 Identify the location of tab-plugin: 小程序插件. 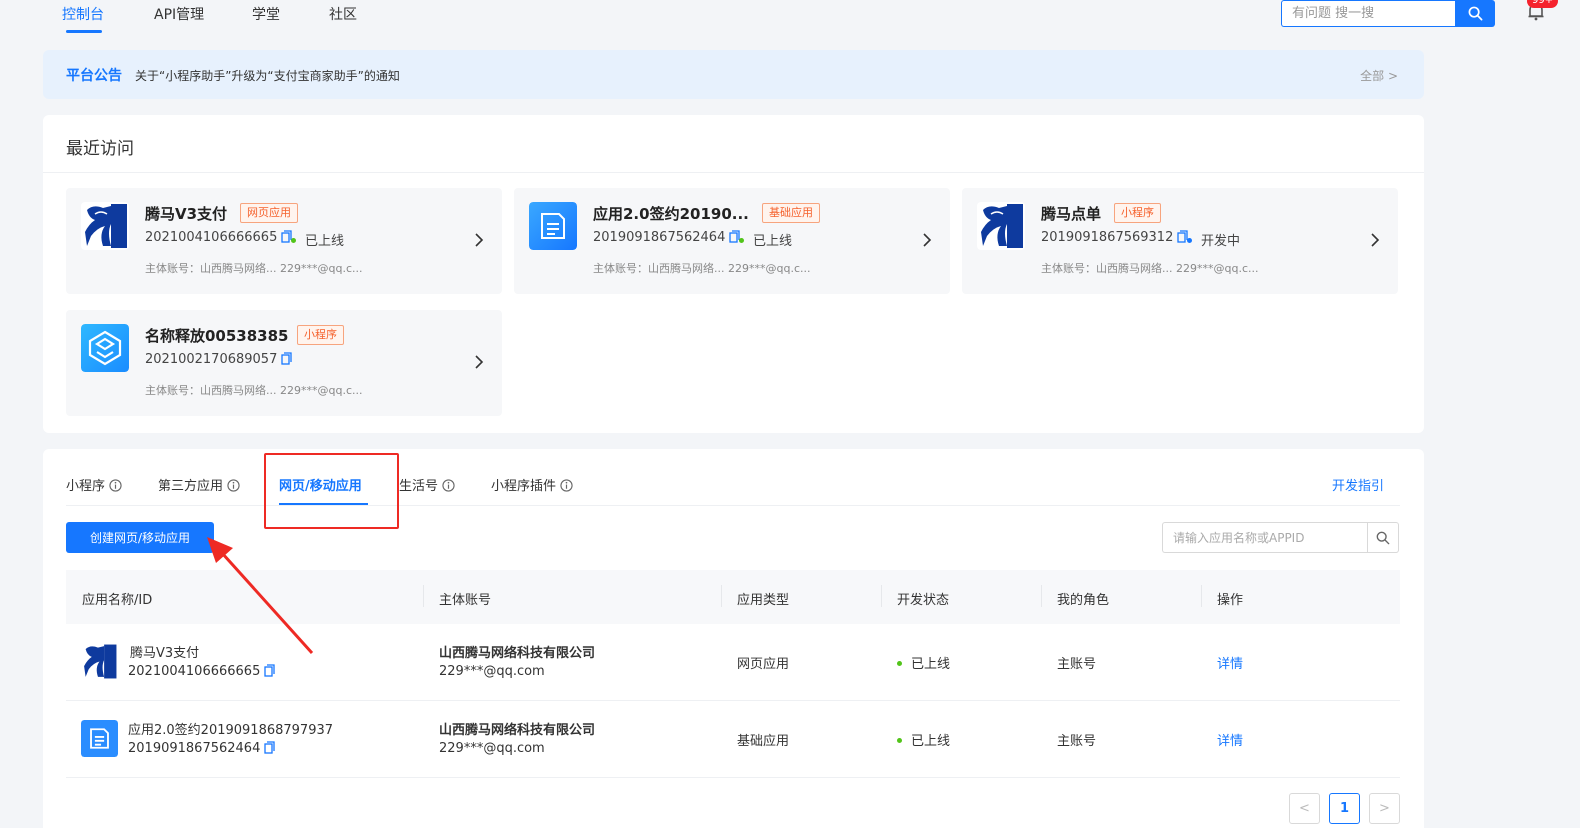
(532, 484).